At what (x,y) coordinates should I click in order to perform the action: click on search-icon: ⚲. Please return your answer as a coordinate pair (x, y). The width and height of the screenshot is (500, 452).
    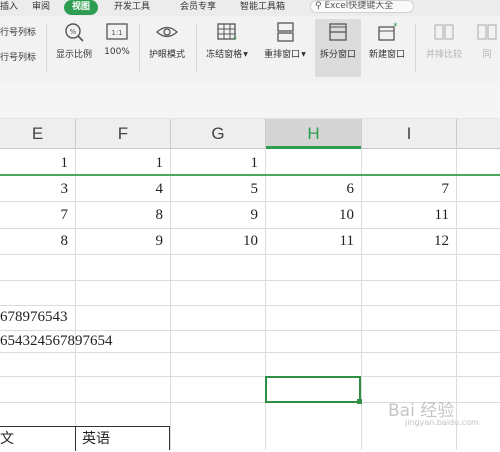
    Looking at the image, I should click on (318, 6).